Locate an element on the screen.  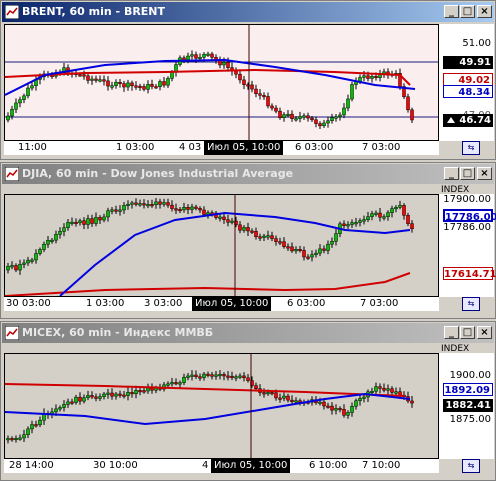
time-label: 6 10:00 is located at coordinates (328, 465).